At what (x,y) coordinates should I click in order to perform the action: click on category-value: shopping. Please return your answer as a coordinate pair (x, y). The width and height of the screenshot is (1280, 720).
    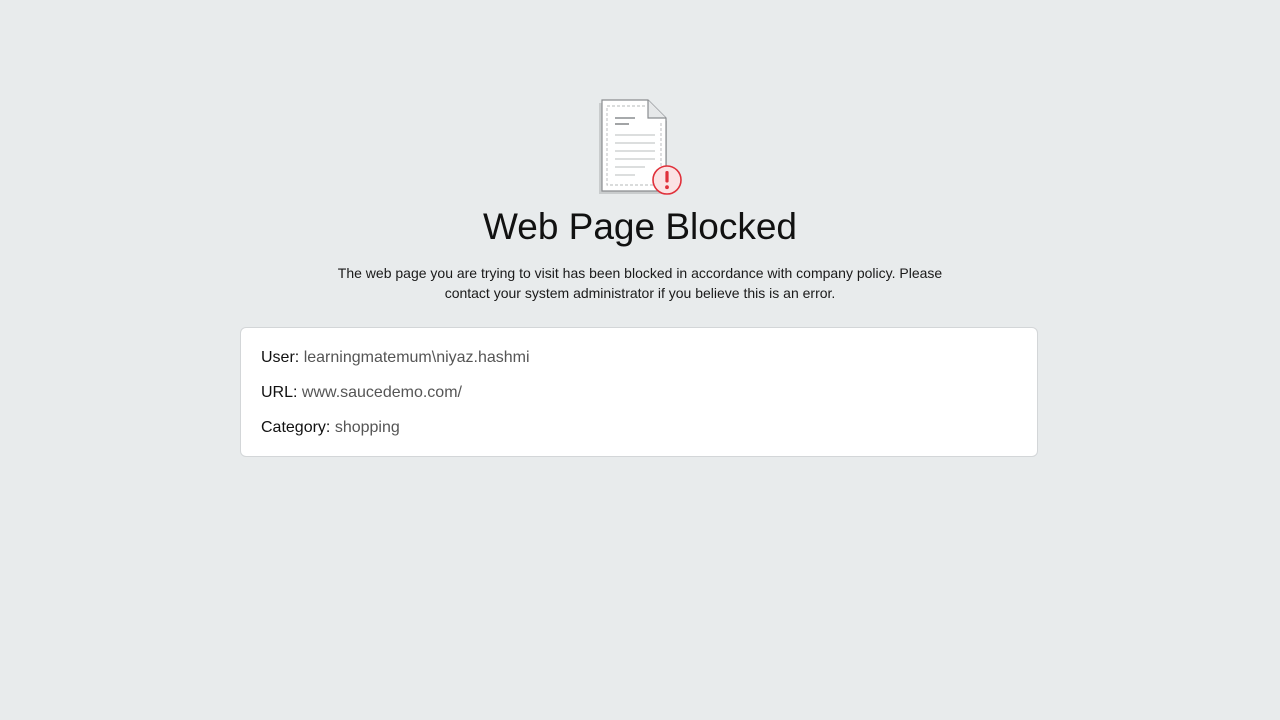
    Looking at the image, I should click on (367, 427).